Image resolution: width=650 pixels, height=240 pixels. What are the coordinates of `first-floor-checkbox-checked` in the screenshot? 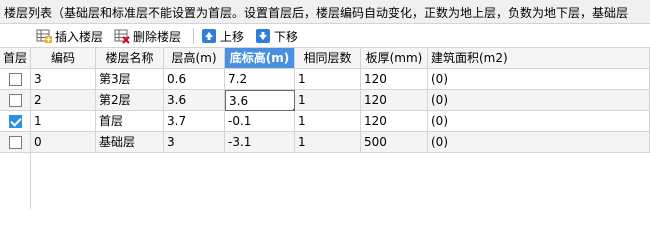 It's located at (15, 121).